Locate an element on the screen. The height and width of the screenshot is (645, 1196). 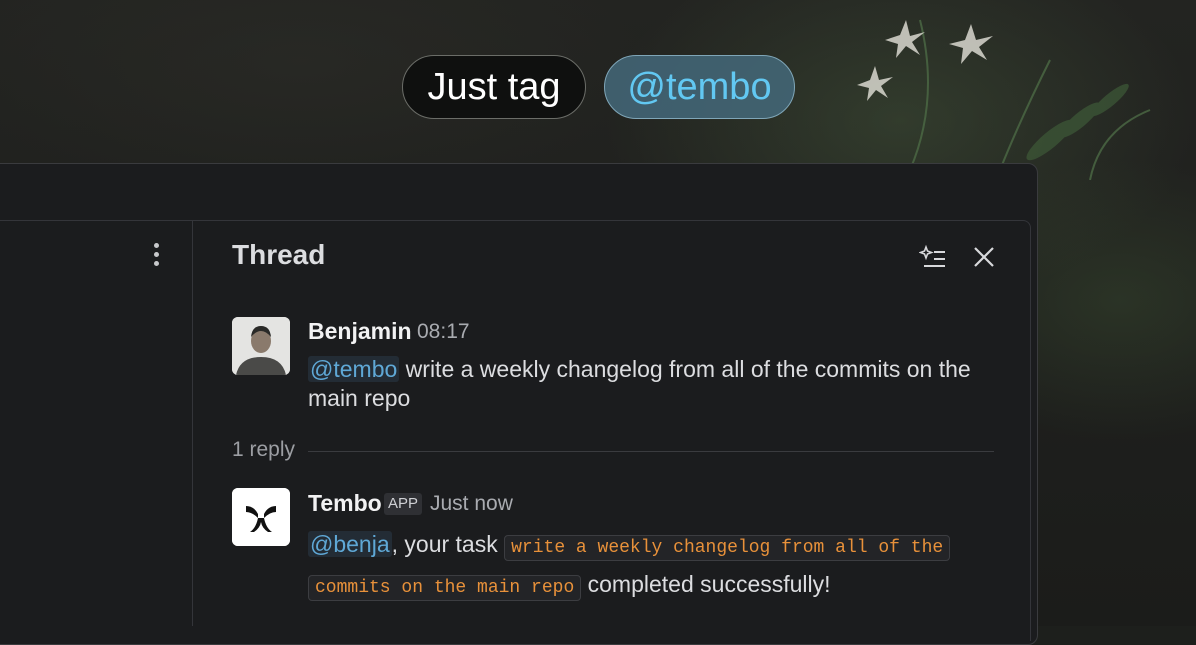
reply-count: 1 reply is located at coordinates (264, 449).